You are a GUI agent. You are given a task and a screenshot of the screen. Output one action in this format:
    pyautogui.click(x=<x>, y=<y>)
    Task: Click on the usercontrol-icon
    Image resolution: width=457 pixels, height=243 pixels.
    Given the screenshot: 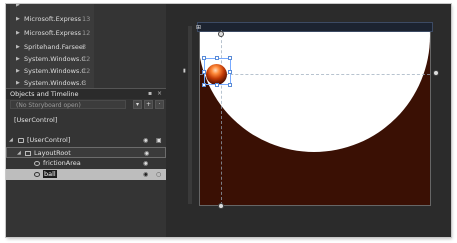 What is the action you would take?
    pyautogui.click(x=21, y=140)
    